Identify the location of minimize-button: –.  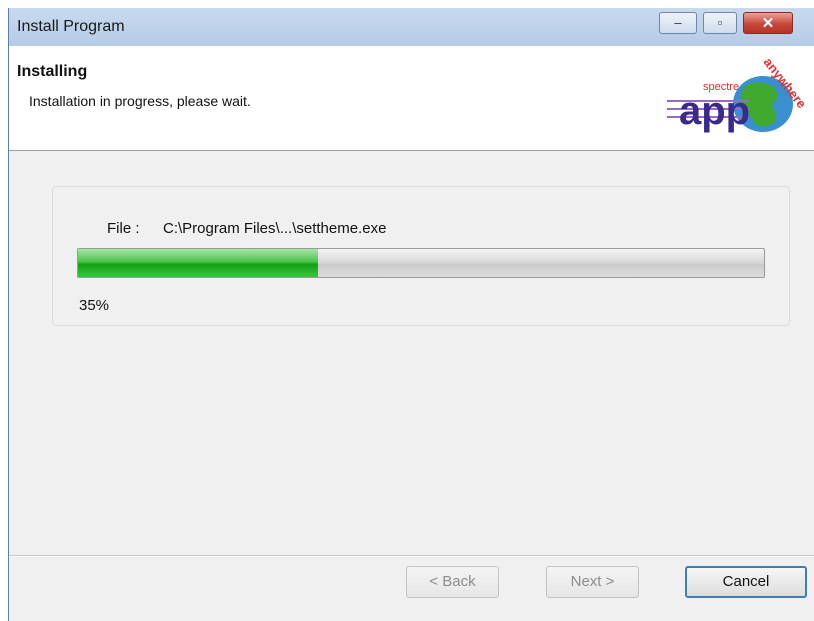
(678, 23).